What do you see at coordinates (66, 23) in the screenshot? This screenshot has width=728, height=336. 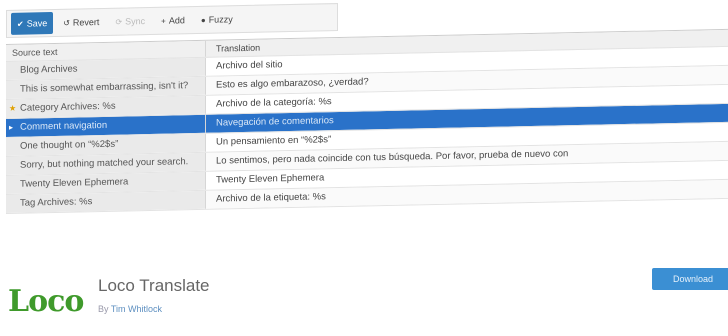 I see `revert-icon: ↺` at bounding box center [66, 23].